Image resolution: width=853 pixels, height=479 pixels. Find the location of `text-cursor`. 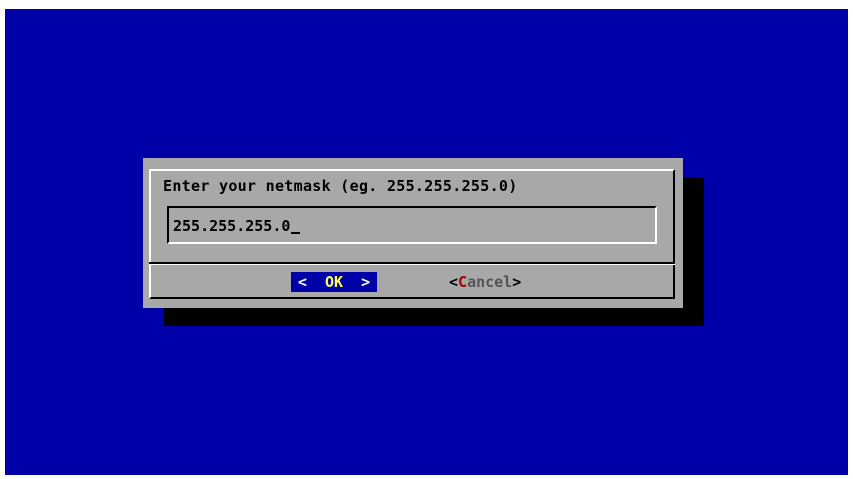

text-cursor is located at coordinates (296, 233).